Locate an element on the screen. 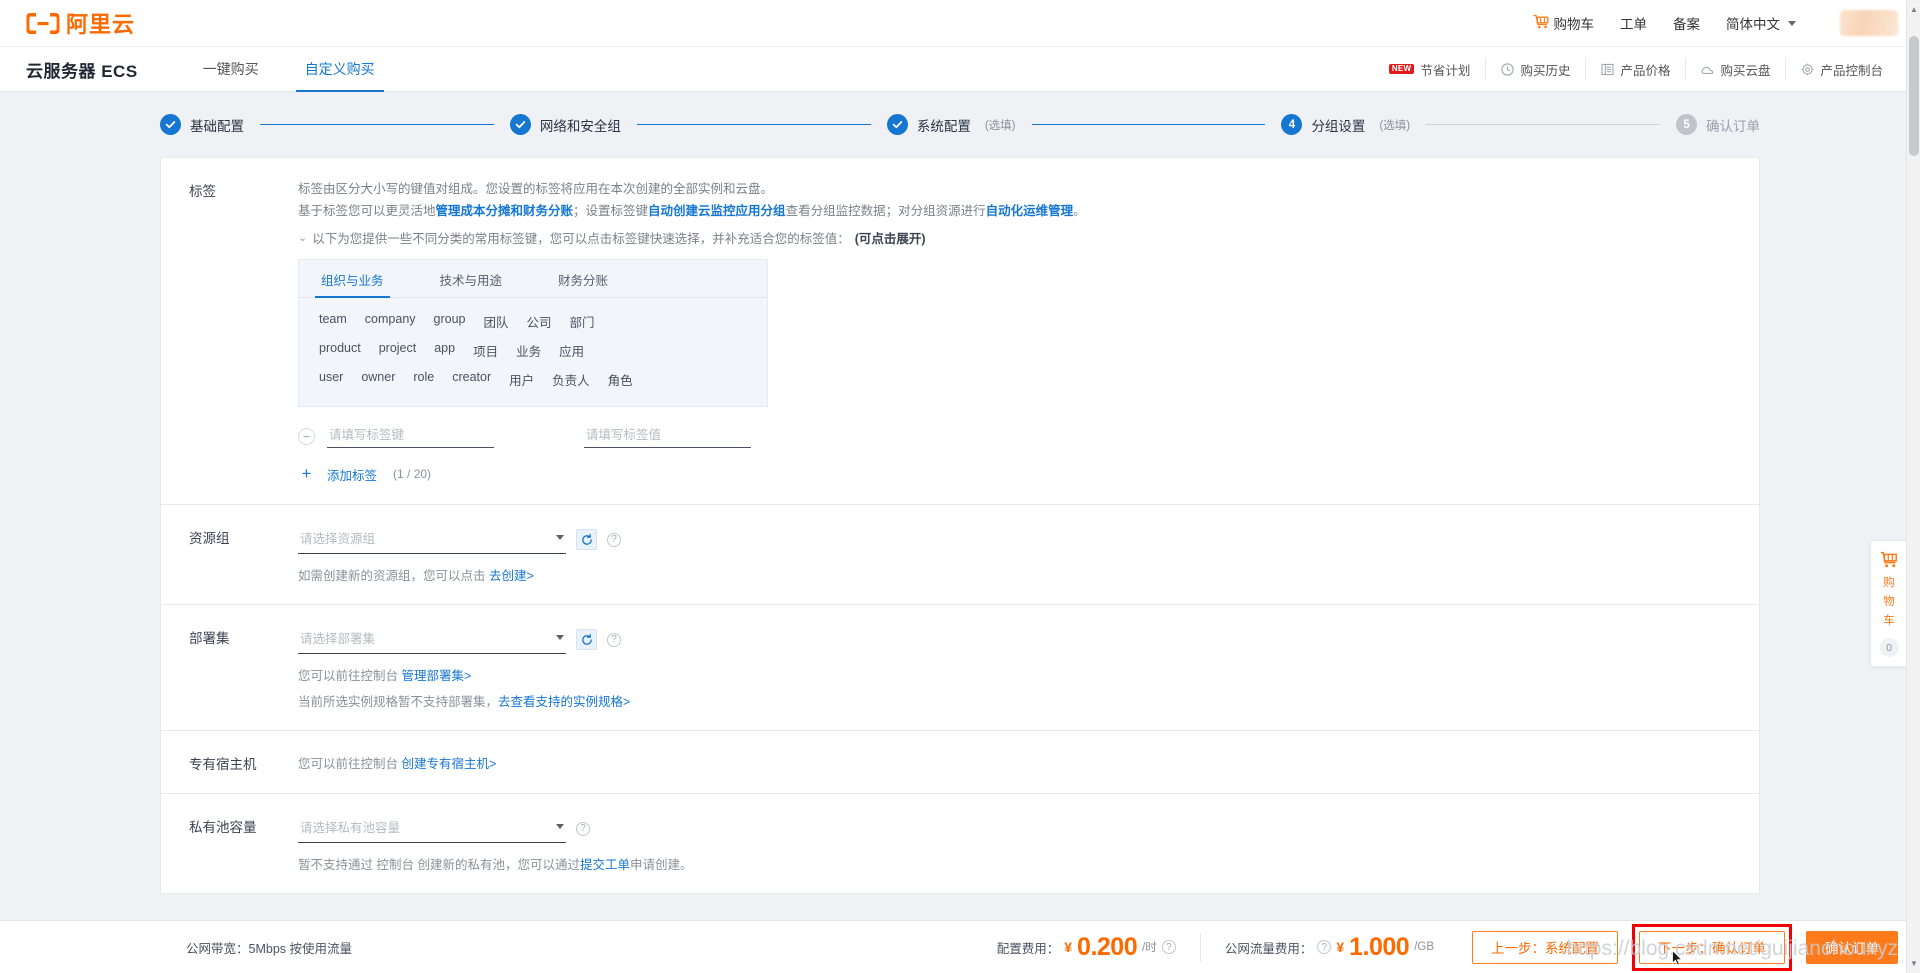 The height and width of the screenshot is (973, 1920). confirm-order-button: 确认订单 is located at coordinates (1852, 947).